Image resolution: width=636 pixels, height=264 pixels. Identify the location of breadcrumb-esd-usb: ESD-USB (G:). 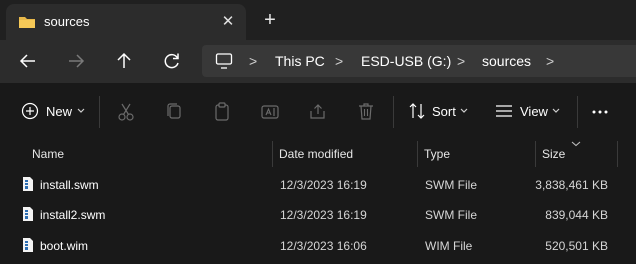
(406, 61).